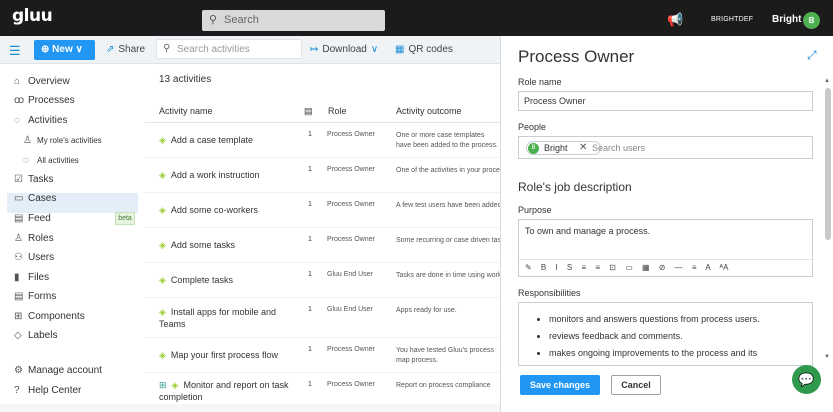 Image resolution: width=833 pixels, height=412 pixels. Describe the element at coordinates (812, 55) in the screenshot. I see `expand-icon: ⤢` at that location.